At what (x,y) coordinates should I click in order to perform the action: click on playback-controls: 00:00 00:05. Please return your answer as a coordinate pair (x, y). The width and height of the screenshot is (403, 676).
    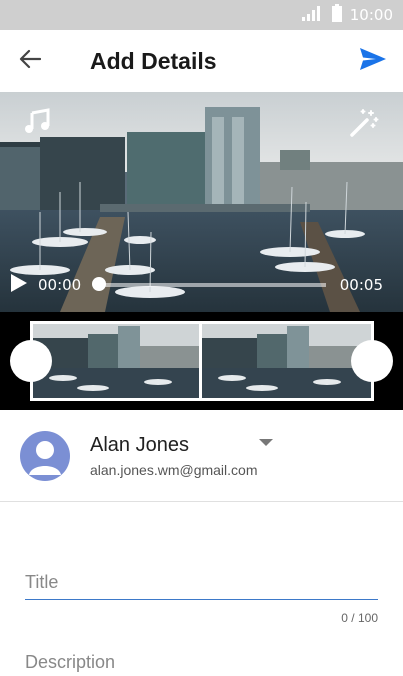
    Looking at the image, I should click on (201, 285).